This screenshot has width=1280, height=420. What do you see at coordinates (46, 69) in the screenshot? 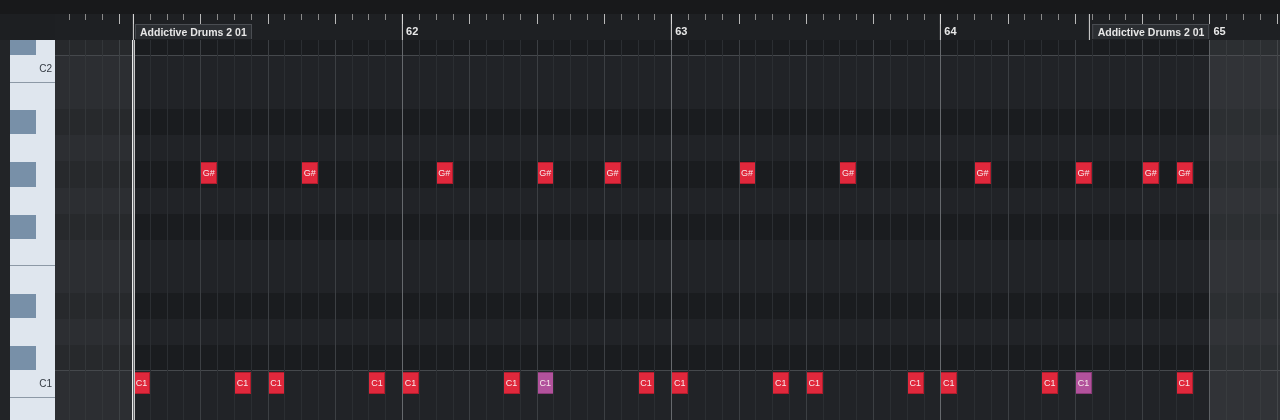
I see `key-label: C2` at bounding box center [46, 69].